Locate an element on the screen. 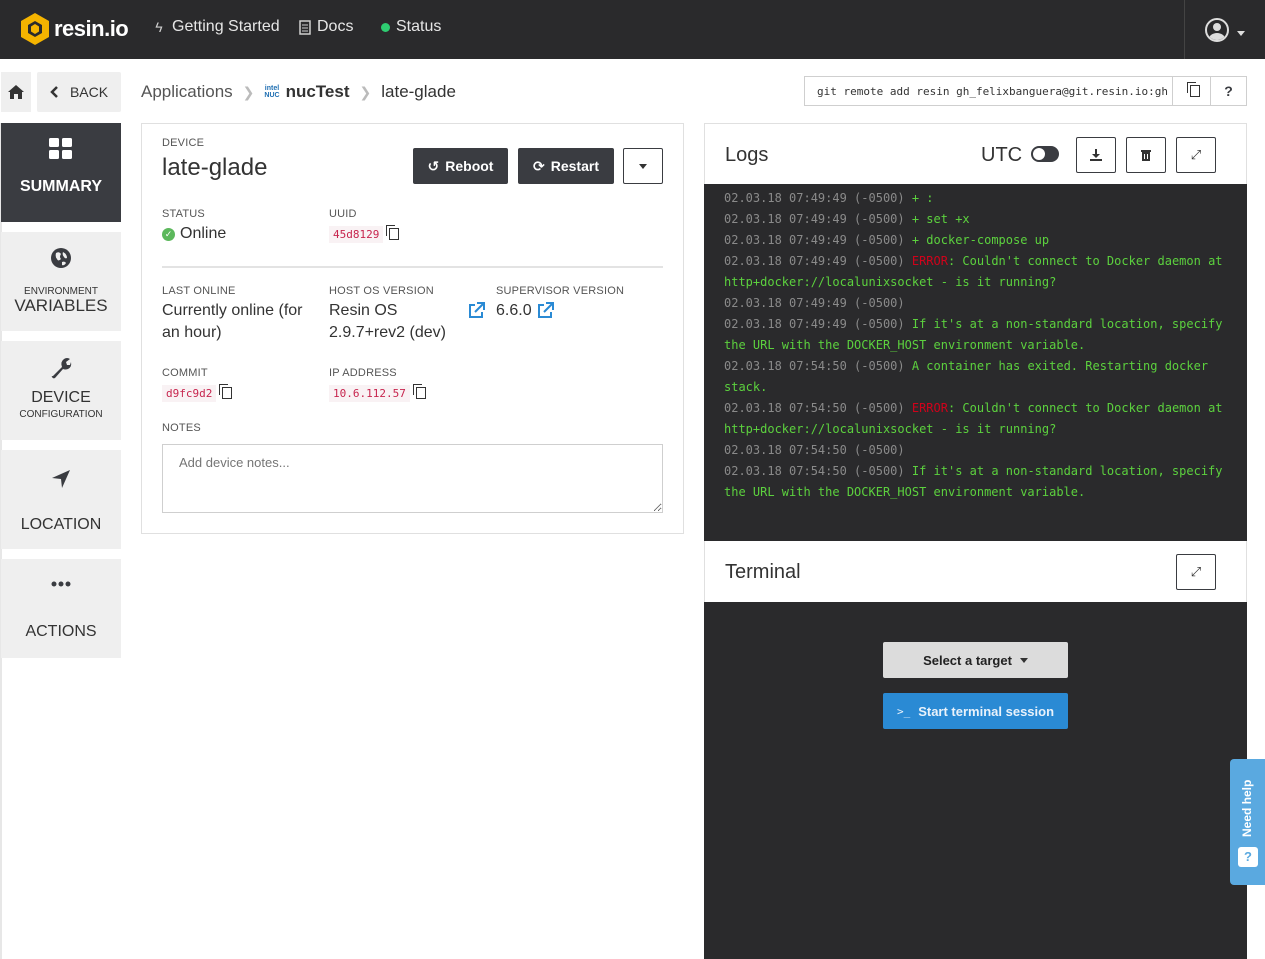 The image size is (1265, 959). resin-logo: resin.io is located at coordinates (74, 29).